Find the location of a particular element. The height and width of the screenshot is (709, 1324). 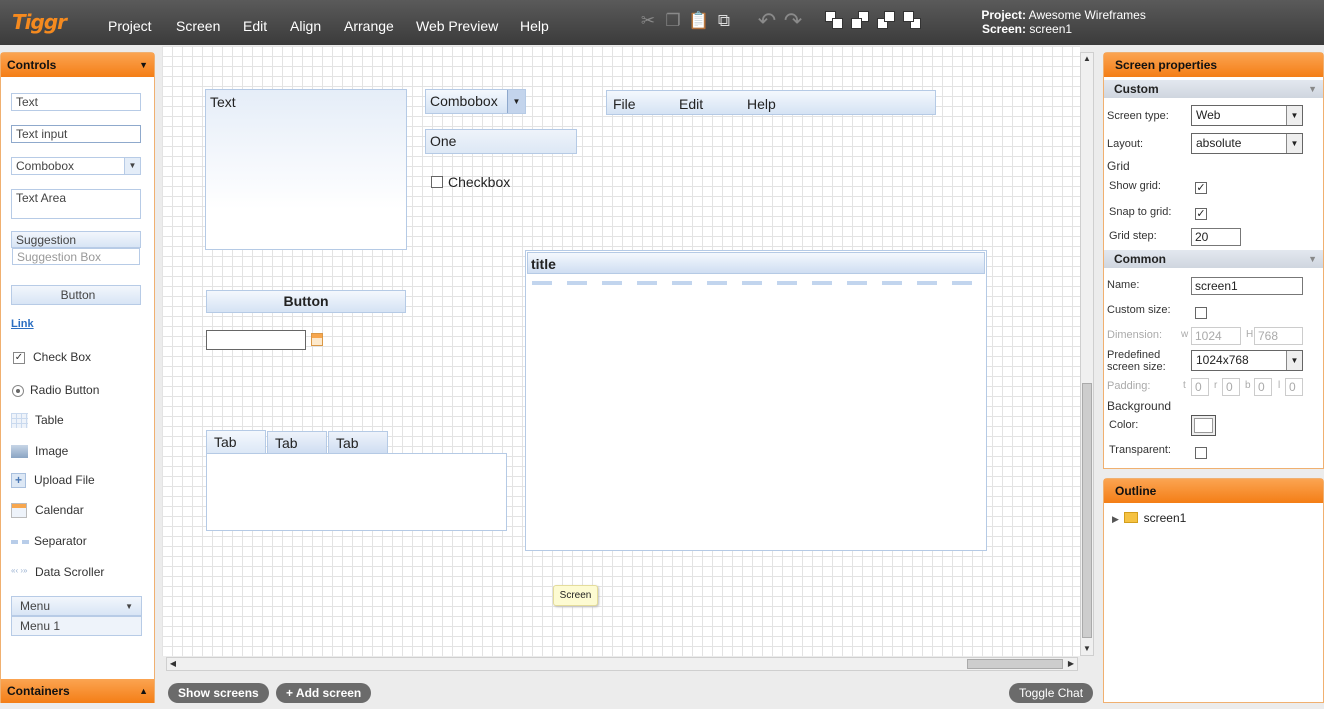

screen-type-label: Screen type: is located at coordinates (1138, 116).